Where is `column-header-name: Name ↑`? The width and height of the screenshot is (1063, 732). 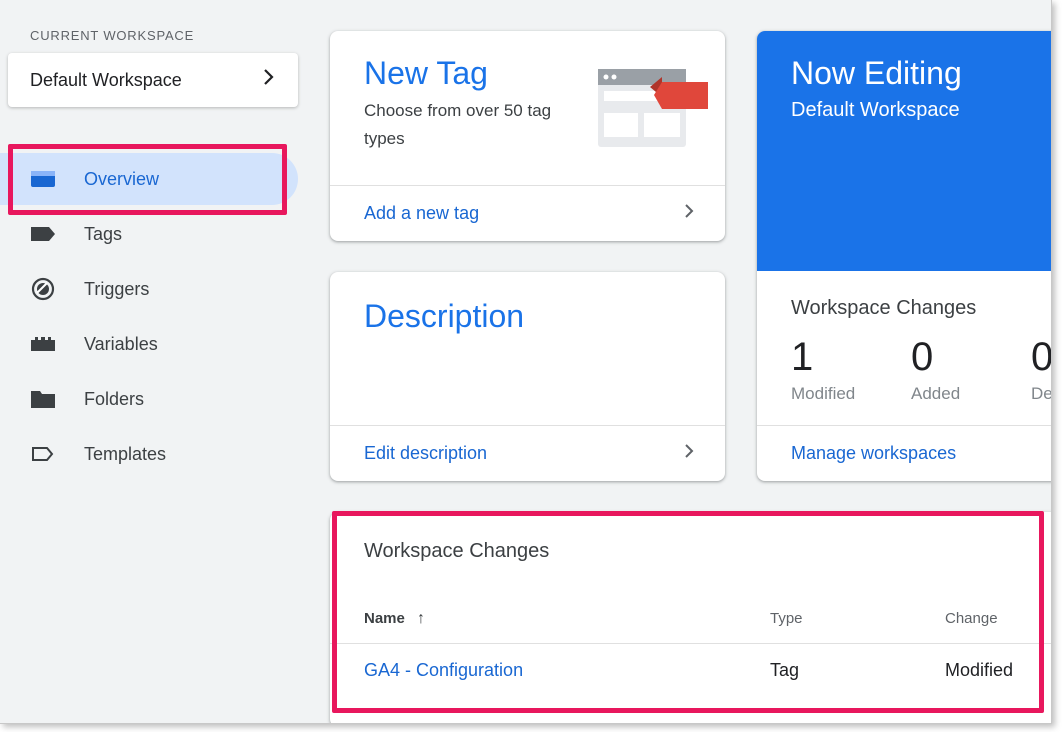
column-header-name: Name ↑ is located at coordinates (394, 619).